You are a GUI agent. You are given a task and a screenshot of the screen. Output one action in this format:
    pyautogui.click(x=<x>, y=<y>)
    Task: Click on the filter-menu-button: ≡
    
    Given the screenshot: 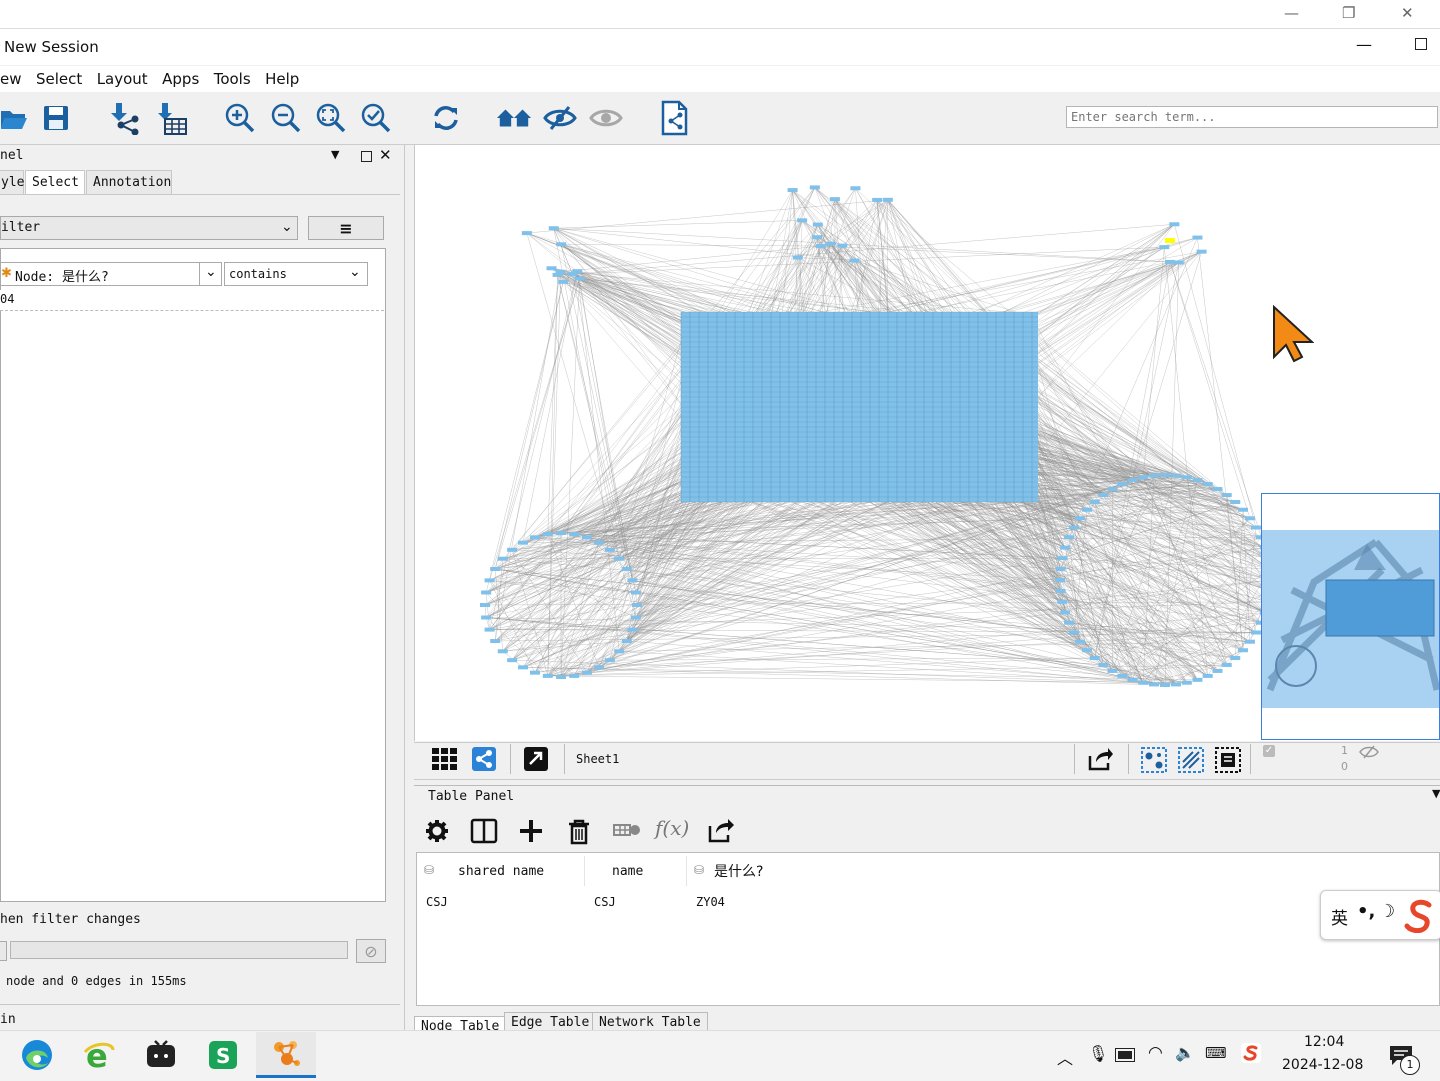 What is the action you would take?
    pyautogui.click(x=346, y=228)
    